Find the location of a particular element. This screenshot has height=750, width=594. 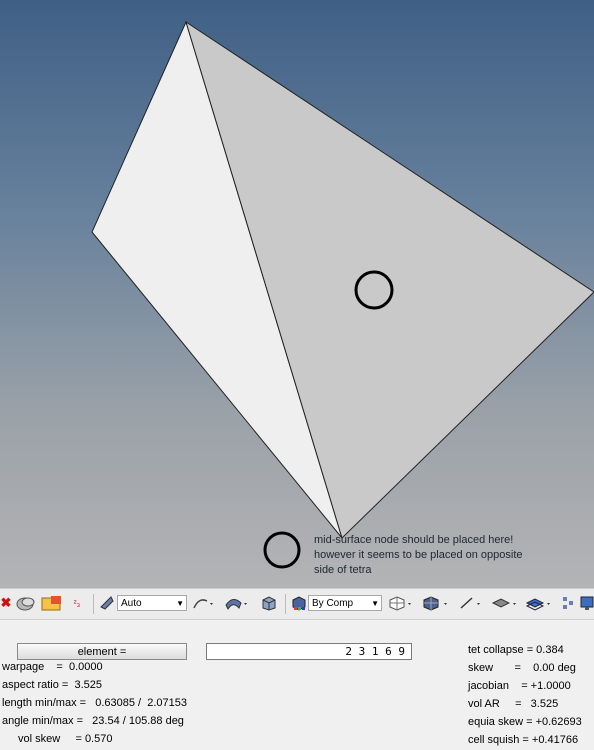

tet-collapse-readout: tet collapse = 0.384 is located at coordinates (516, 650).